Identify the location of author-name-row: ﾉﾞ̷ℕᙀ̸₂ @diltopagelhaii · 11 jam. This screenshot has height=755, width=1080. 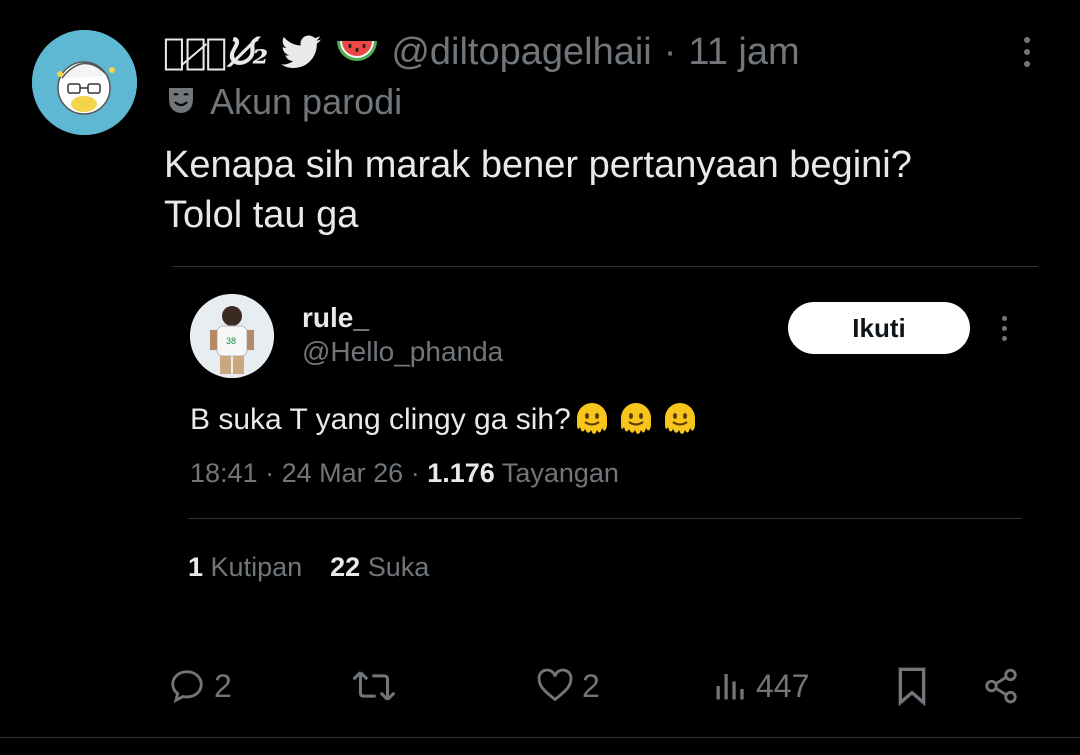
(481, 52).